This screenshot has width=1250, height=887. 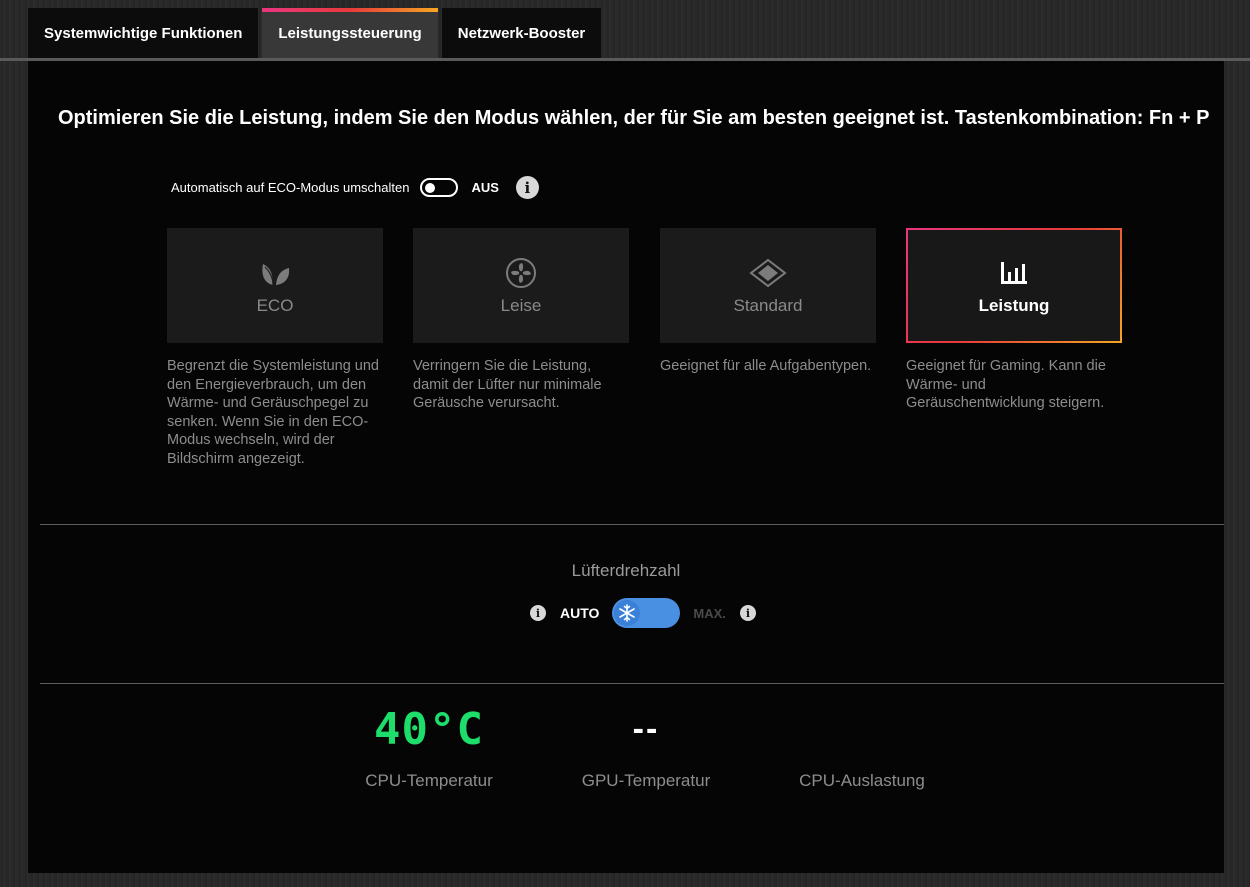 I want to click on mode-card-leise: Leise, so click(x=521, y=285).